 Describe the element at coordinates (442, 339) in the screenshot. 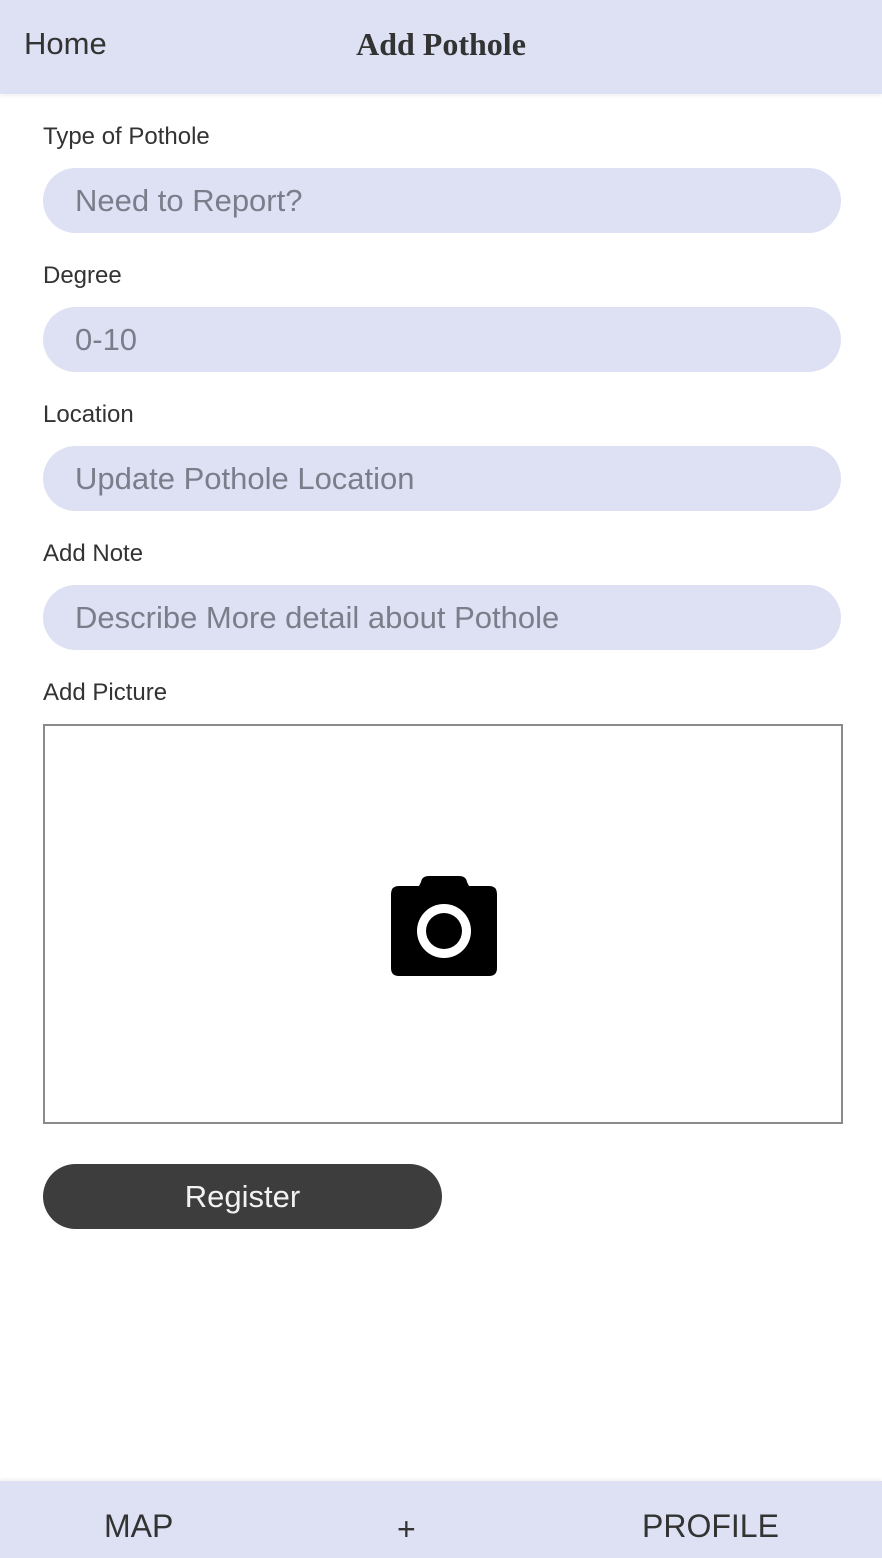

I see `degree-input` at that location.